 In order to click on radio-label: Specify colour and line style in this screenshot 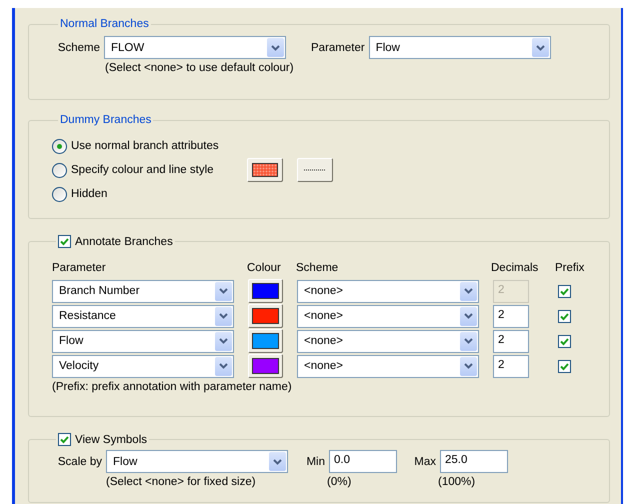, I will do `click(159, 170)`.